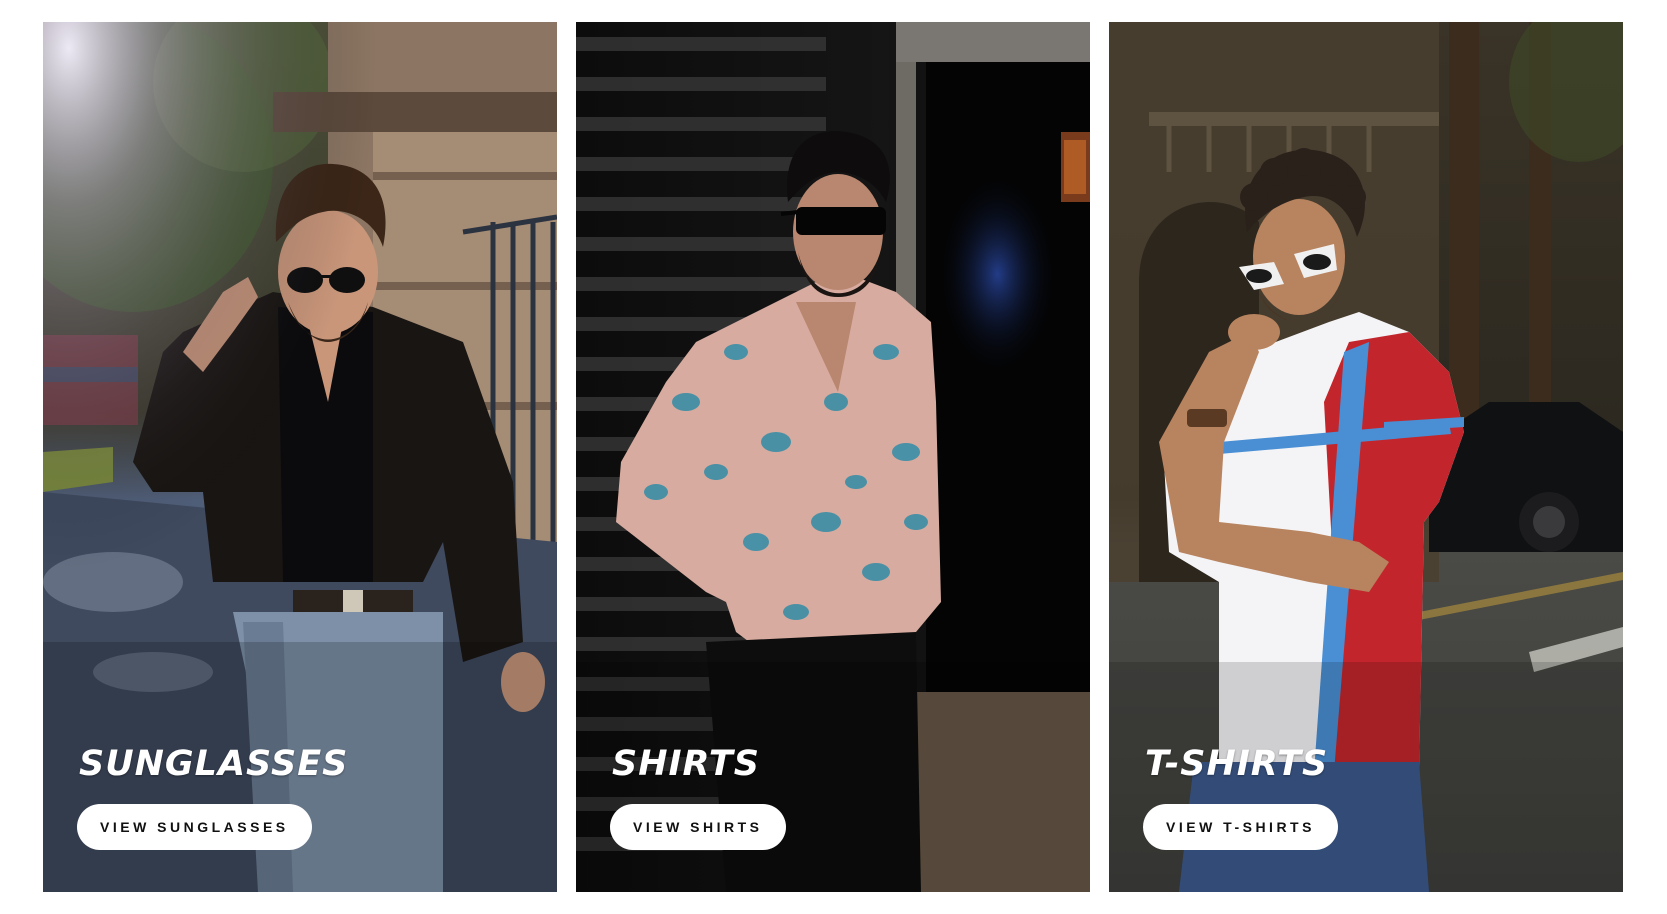  What do you see at coordinates (686, 764) in the screenshot?
I see `collection-title: SHIRTS` at bounding box center [686, 764].